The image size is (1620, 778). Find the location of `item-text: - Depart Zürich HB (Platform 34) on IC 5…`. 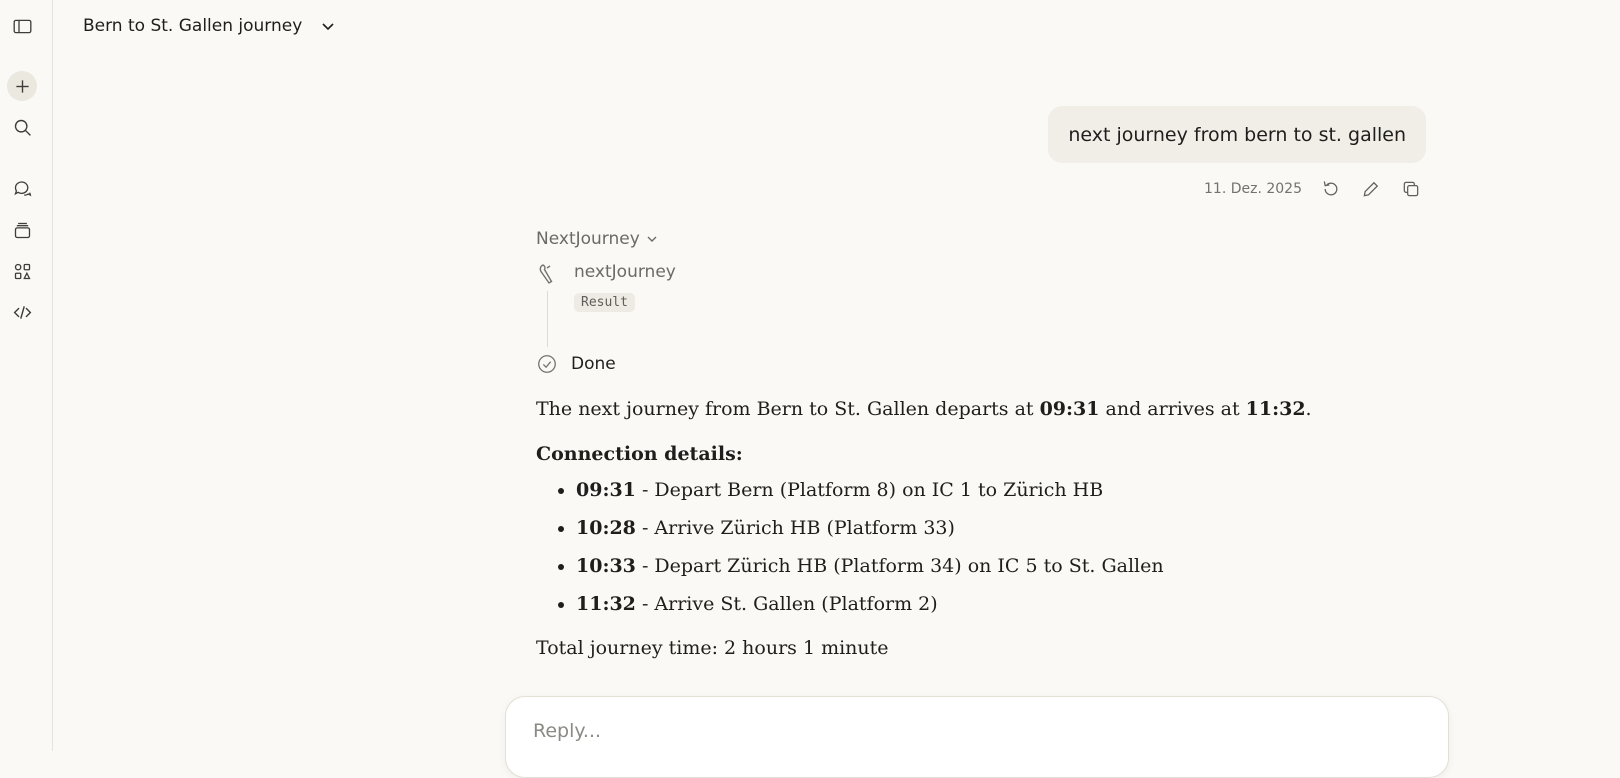

item-text: - Depart Zürich HB (Platform 34) on IC 5… is located at coordinates (899, 566).